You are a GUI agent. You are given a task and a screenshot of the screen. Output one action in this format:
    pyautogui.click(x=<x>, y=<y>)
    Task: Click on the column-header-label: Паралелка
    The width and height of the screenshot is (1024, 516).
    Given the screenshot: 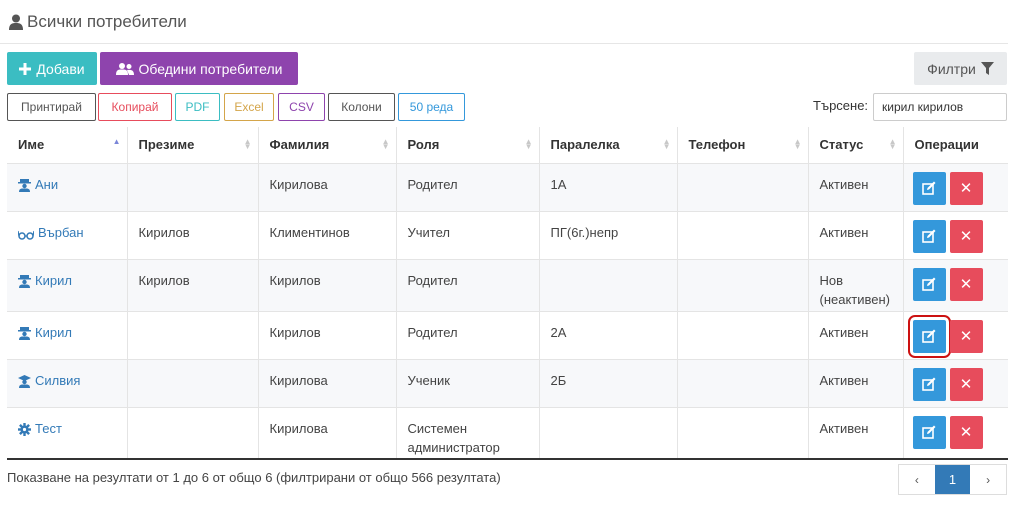 What is the action you would take?
    pyautogui.click(x=585, y=144)
    